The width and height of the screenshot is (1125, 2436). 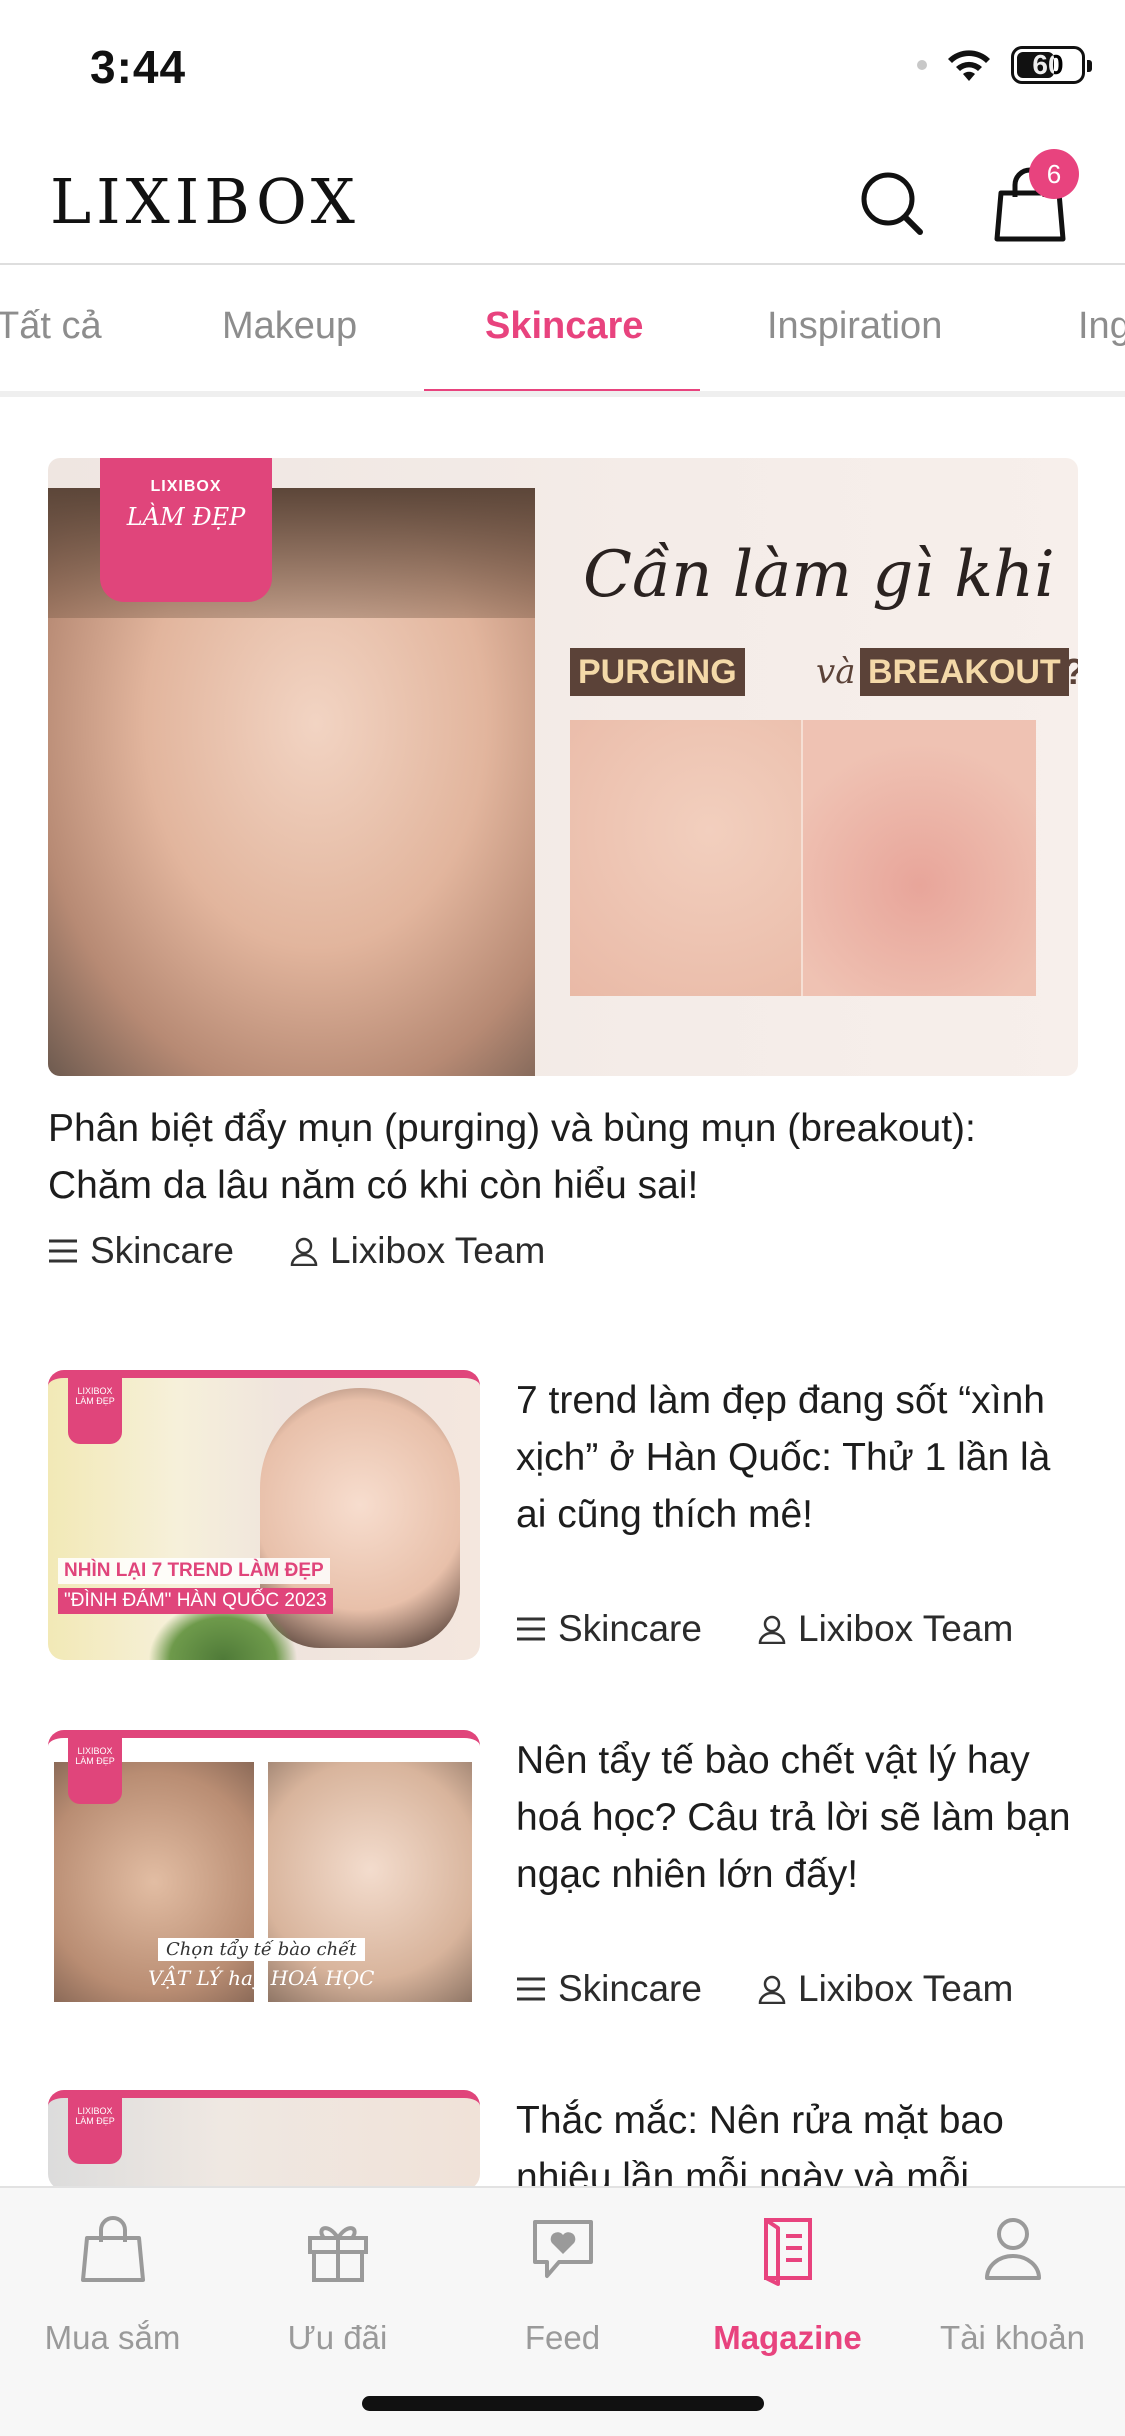 What do you see at coordinates (964, 672) in the screenshot?
I see `hero-tag-breakout: BREAKOUT` at bounding box center [964, 672].